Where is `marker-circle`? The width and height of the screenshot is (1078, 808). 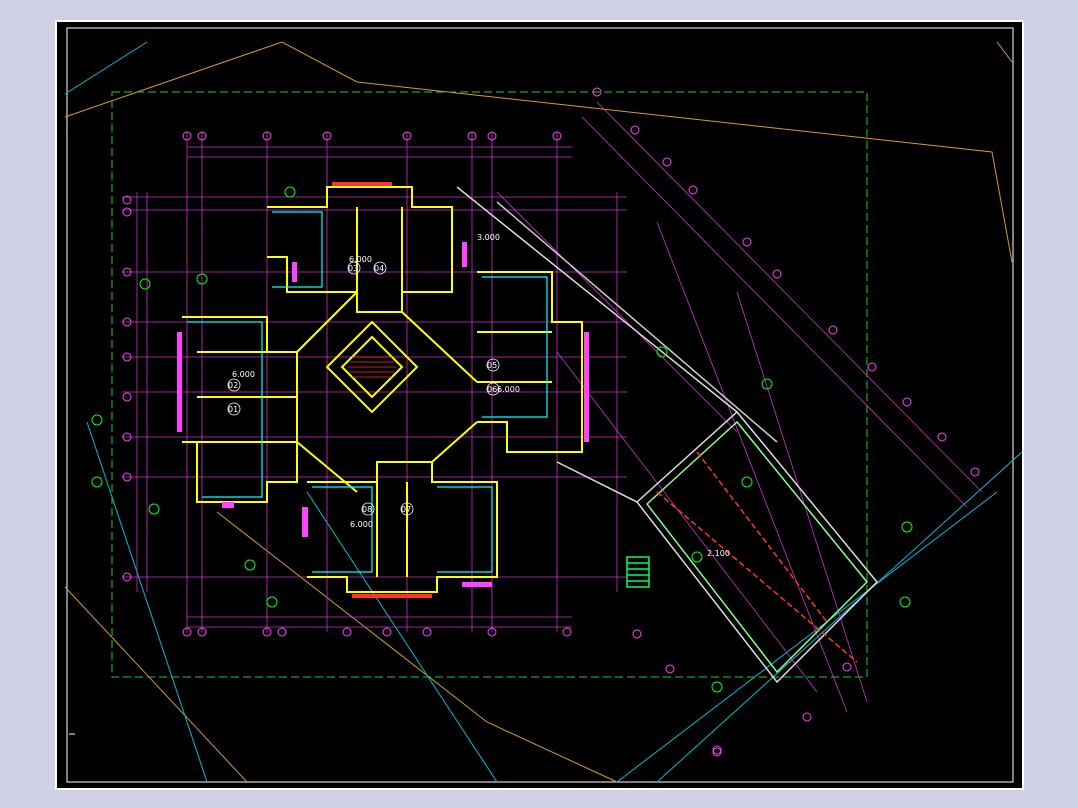
marker-circle is located at coordinates (717, 752).